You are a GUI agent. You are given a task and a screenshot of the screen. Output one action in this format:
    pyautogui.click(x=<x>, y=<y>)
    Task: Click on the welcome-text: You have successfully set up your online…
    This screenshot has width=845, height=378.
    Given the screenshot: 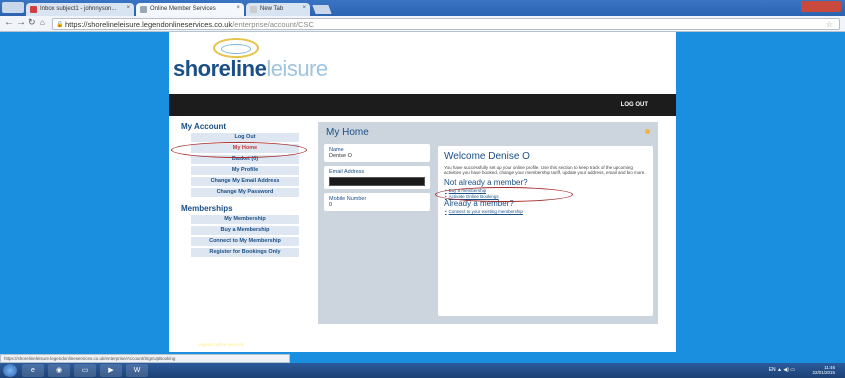 What is the action you would take?
    pyautogui.click(x=545, y=170)
    